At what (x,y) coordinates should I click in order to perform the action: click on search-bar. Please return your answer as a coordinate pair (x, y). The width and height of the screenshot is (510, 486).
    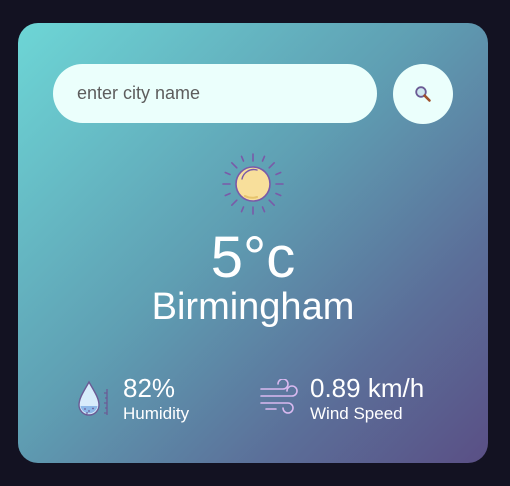
    Looking at the image, I should click on (253, 94).